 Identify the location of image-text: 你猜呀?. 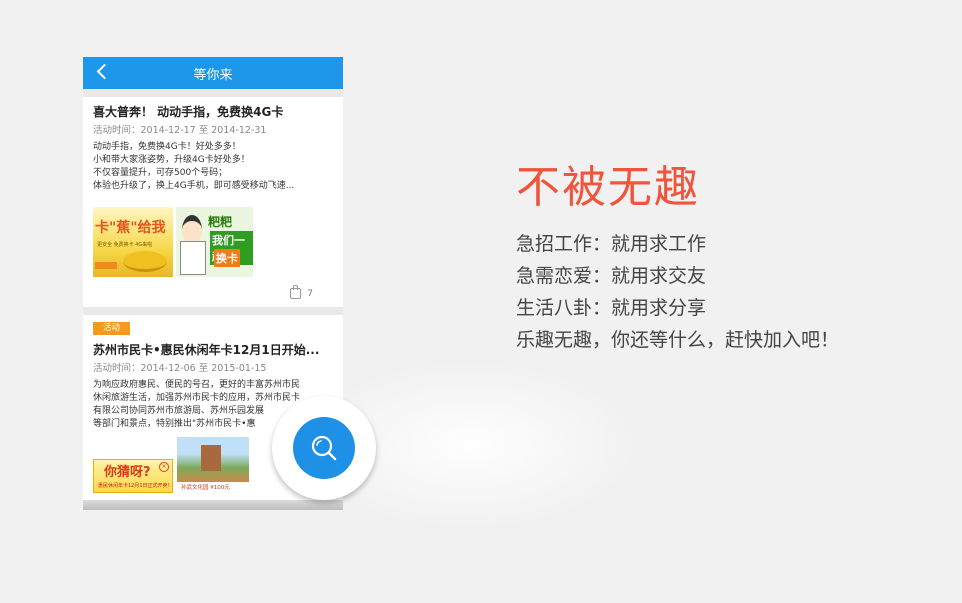
(127, 472).